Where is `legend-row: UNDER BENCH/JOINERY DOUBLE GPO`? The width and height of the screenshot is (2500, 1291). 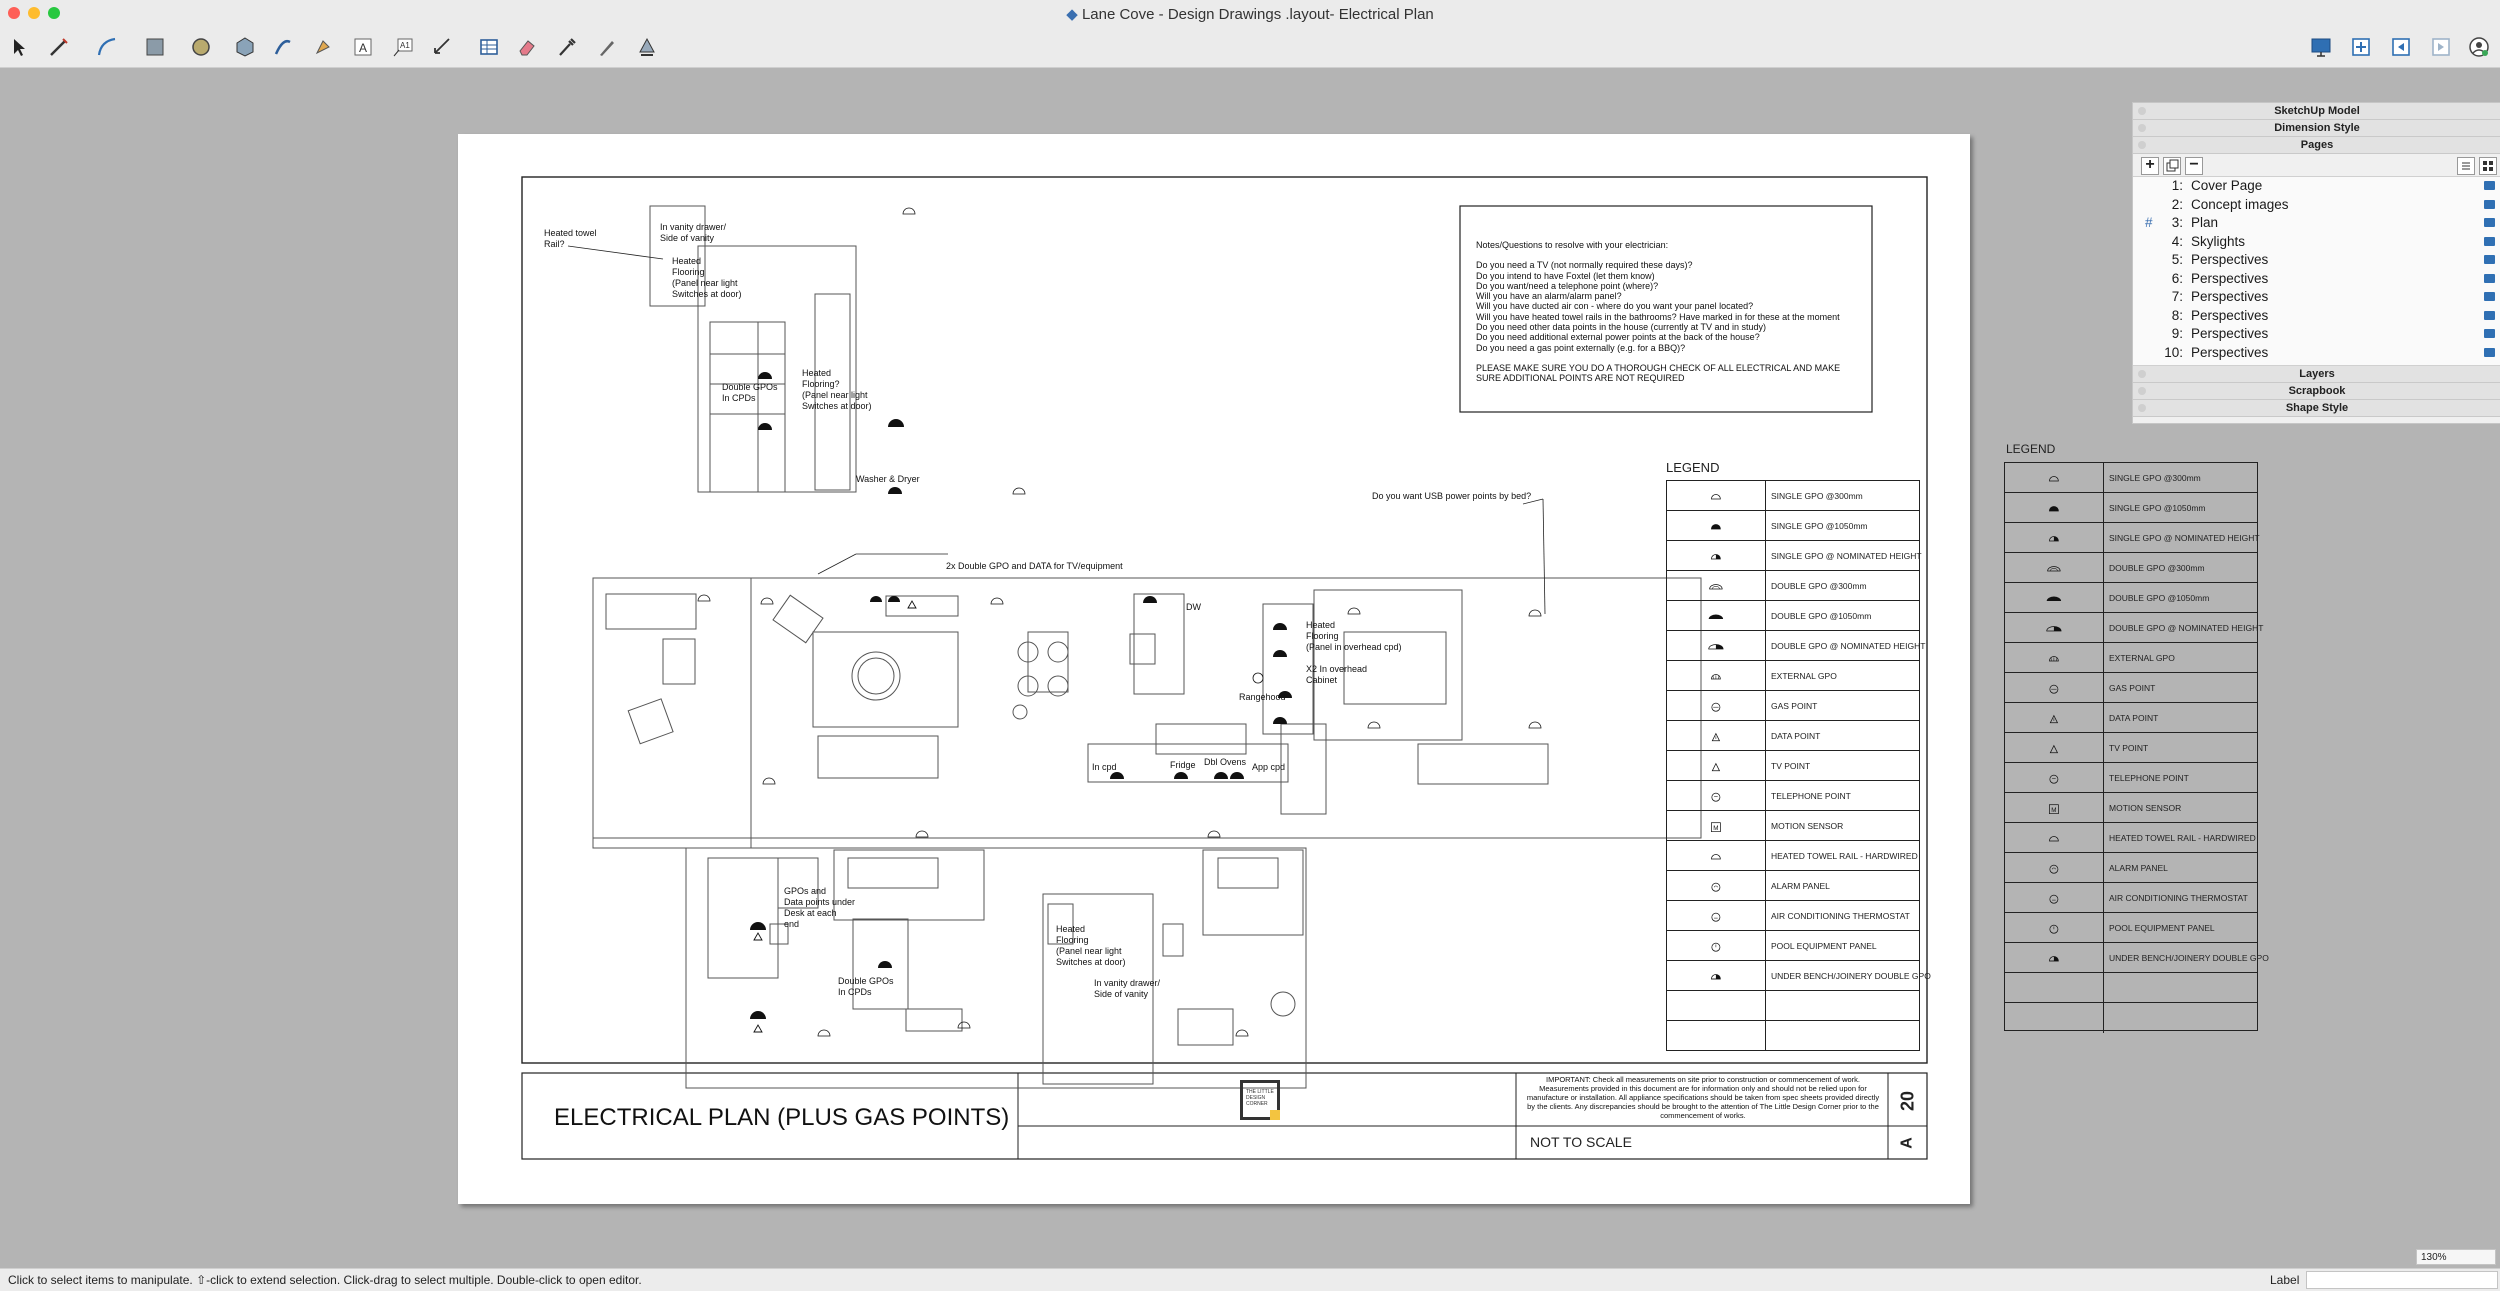
legend-row: UNDER BENCH/JOINERY DOUBLE GPO is located at coordinates (2137, 957).